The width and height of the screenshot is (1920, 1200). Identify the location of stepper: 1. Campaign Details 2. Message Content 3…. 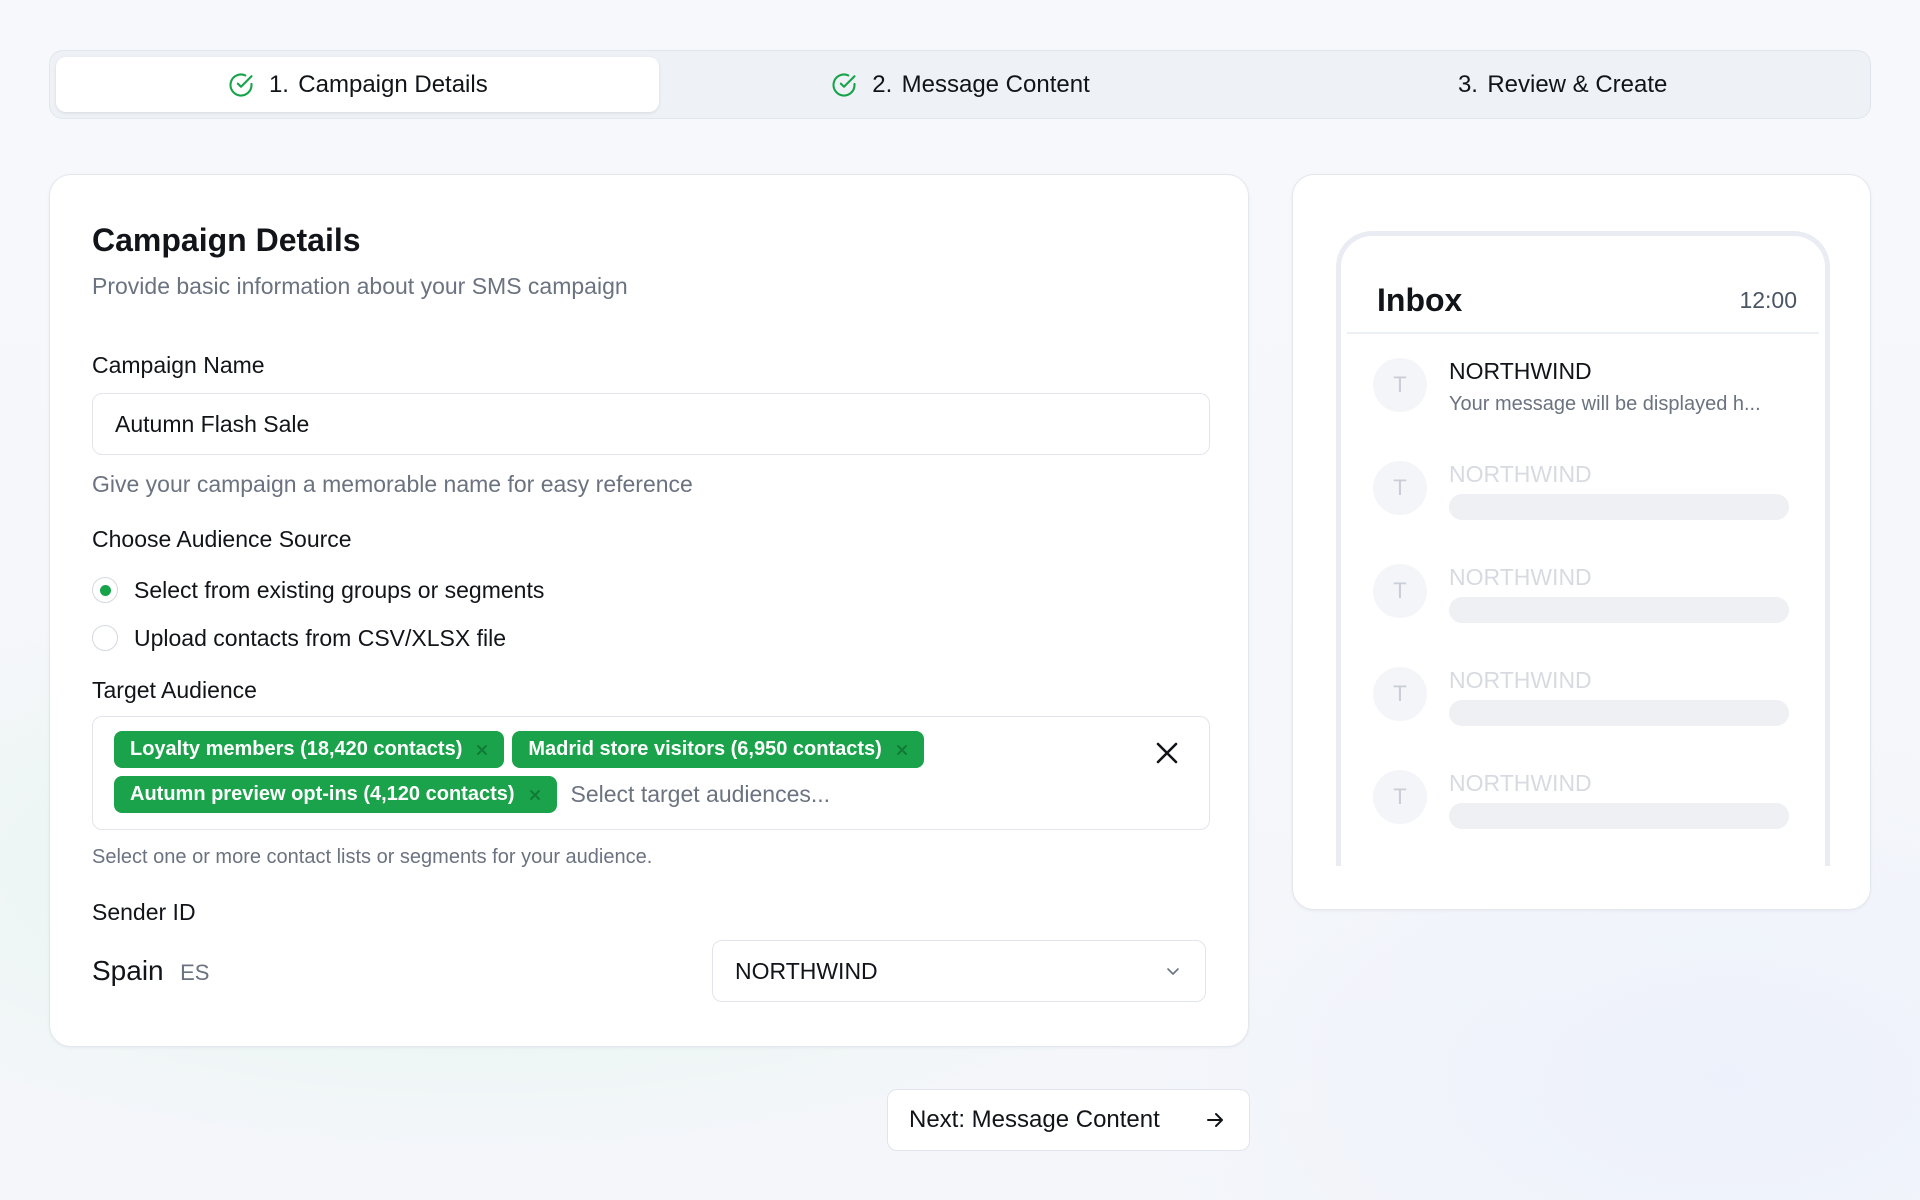
(960, 84).